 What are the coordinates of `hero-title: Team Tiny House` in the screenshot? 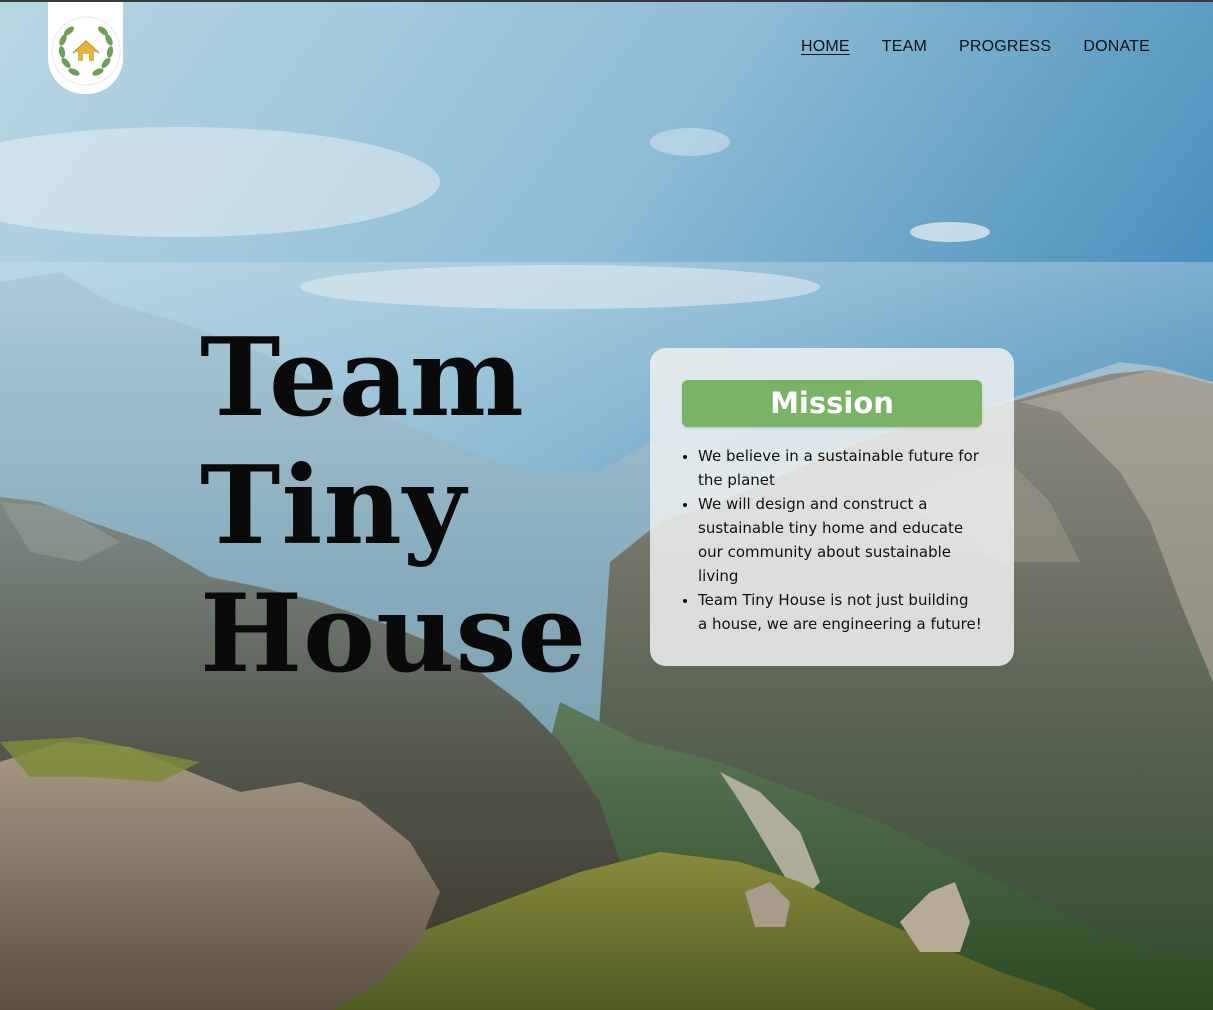 It's located at (393, 506).